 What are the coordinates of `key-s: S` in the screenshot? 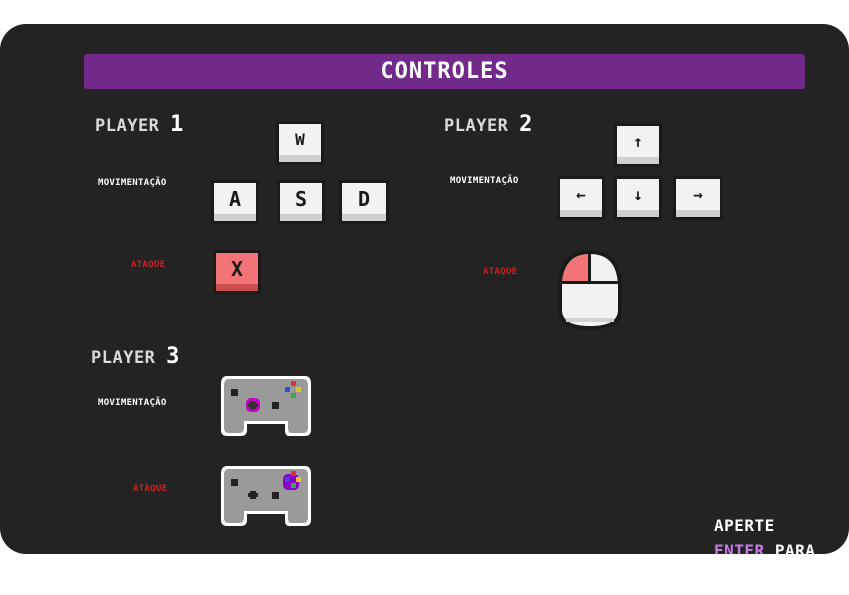 It's located at (301, 202).